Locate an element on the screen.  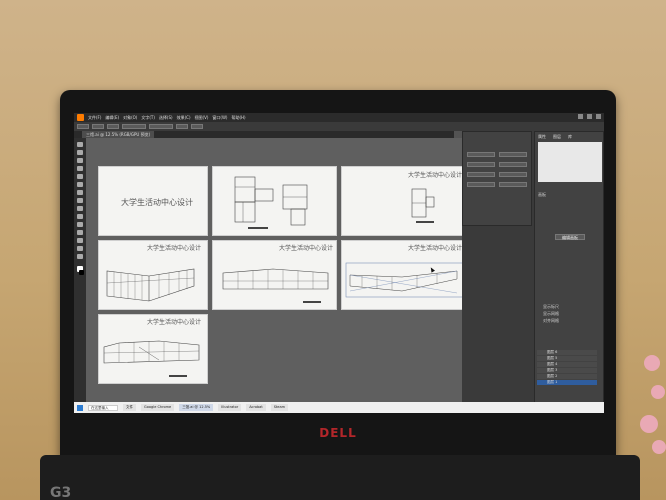
taskbar-search-input: 在这里输入 is located at coordinates (103, 407).